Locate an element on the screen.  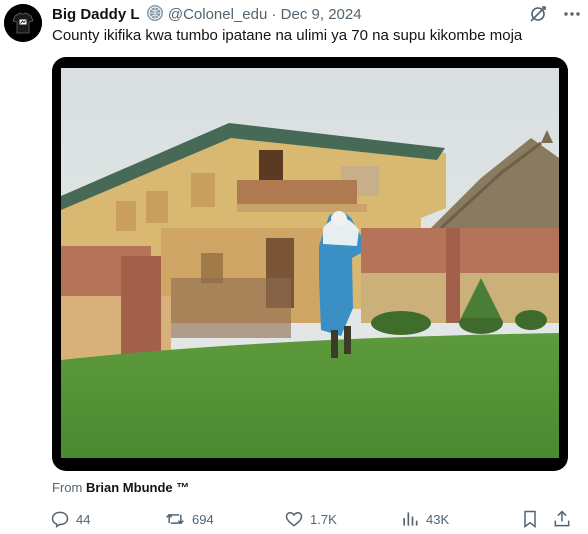
share-button is located at coordinates (562, 519).